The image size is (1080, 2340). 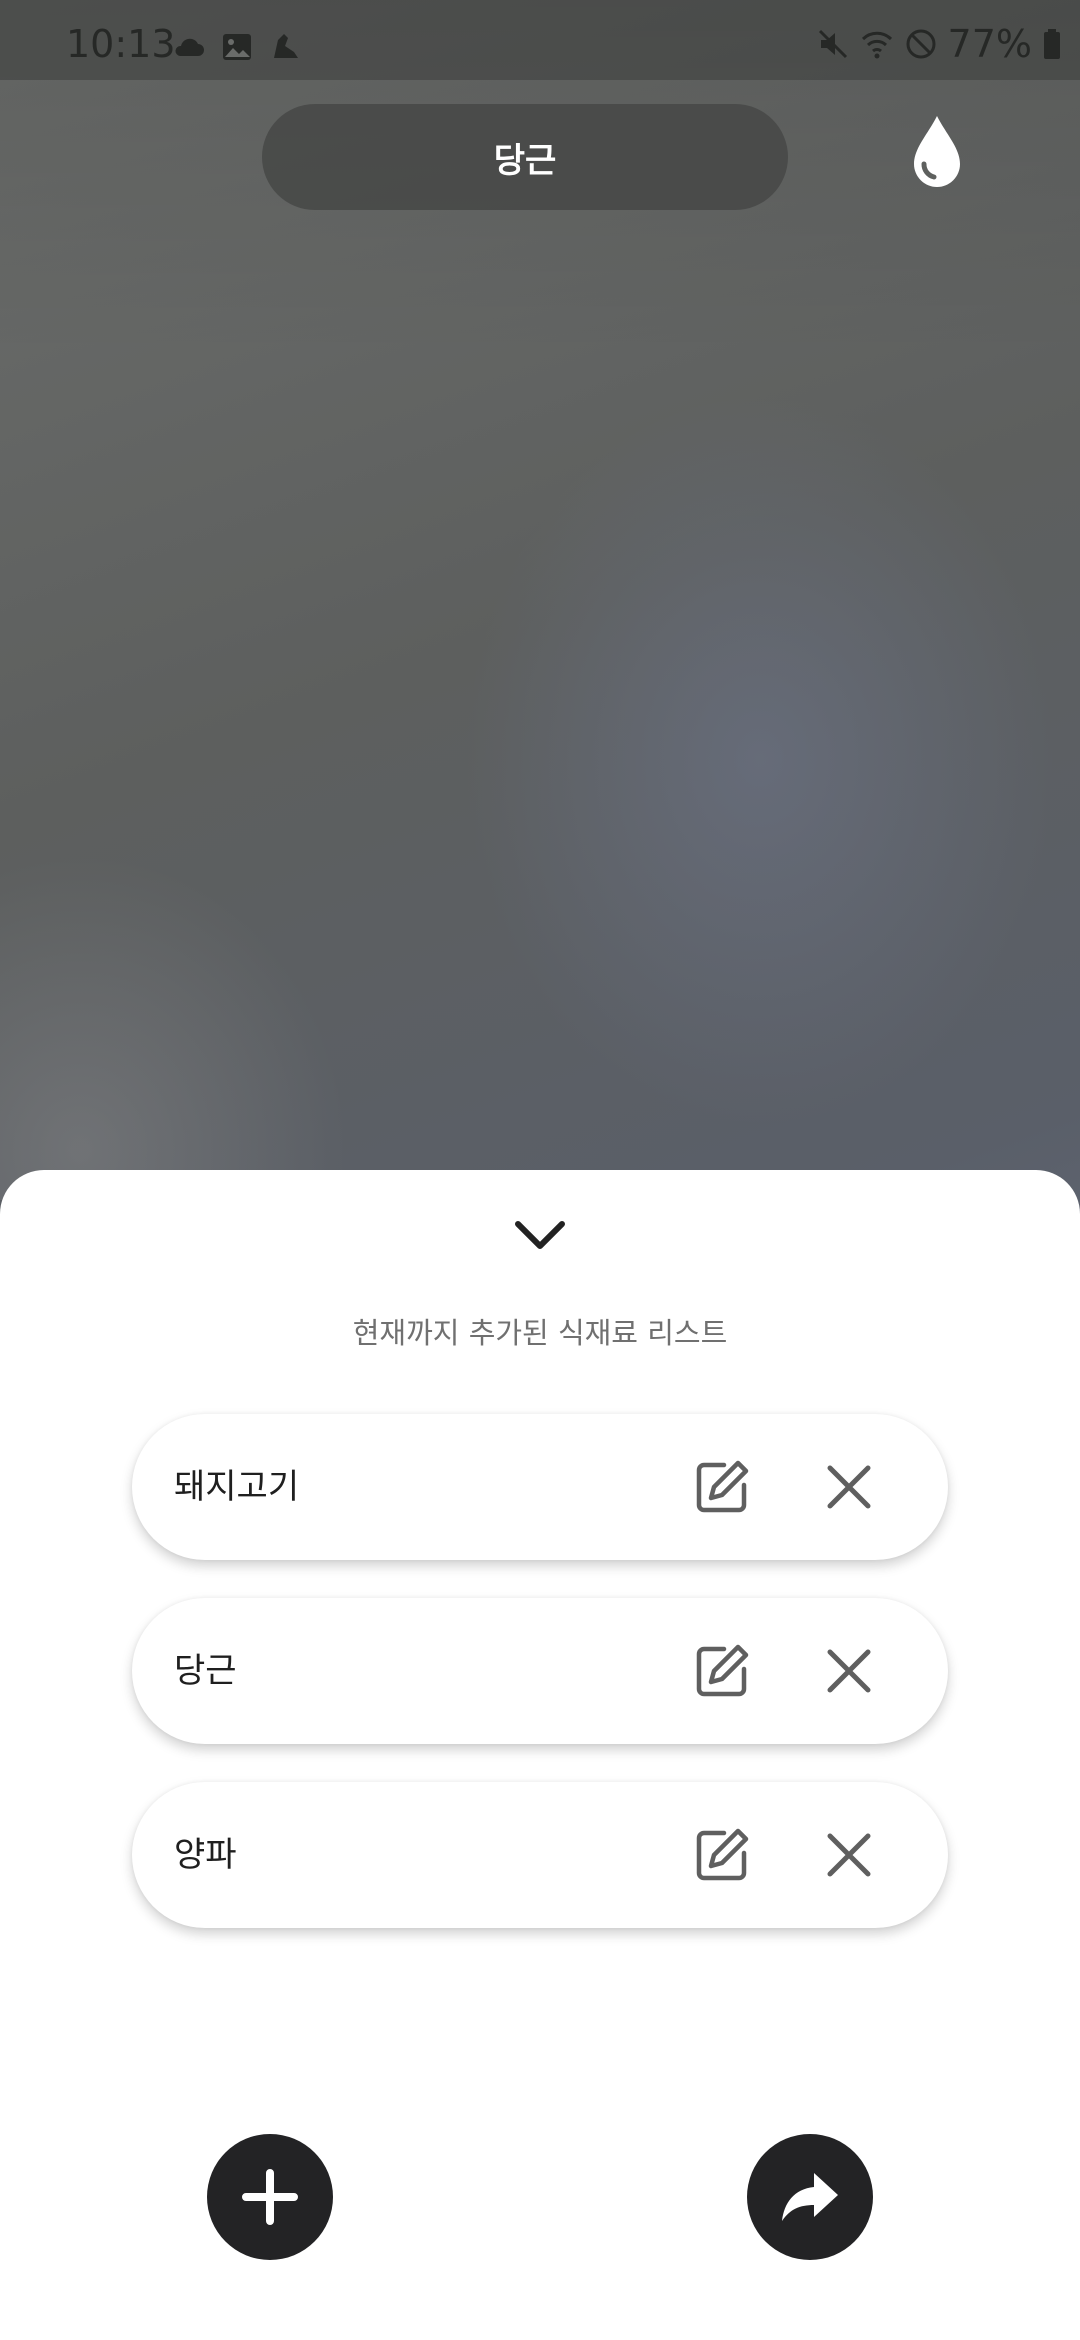 What do you see at coordinates (540, 1487) in the screenshot?
I see `ingredient-item: 돼지고기` at bounding box center [540, 1487].